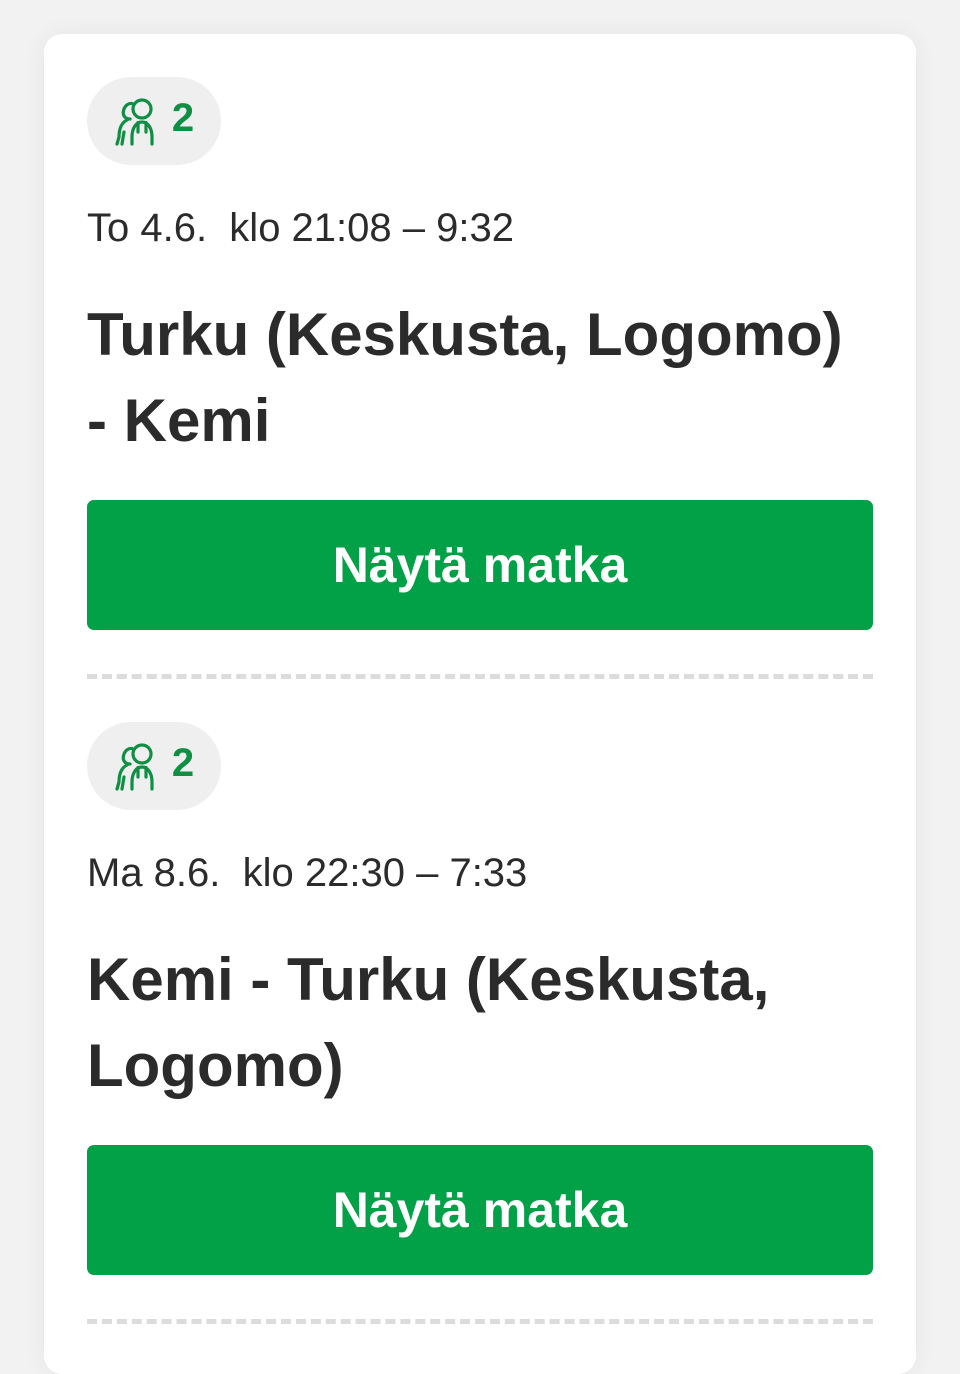 This screenshot has height=1374, width=960. Describe the element at coordinates (300, 228) in the screenshot. I see `trip-datetime: To 4.6. klo 21:08 – 9:32` at that location.